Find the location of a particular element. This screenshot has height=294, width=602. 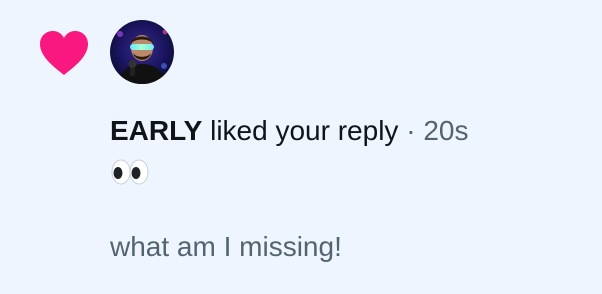

notification-summary: EARLY liked your reply · 20s is located at coordinates (289, 131).